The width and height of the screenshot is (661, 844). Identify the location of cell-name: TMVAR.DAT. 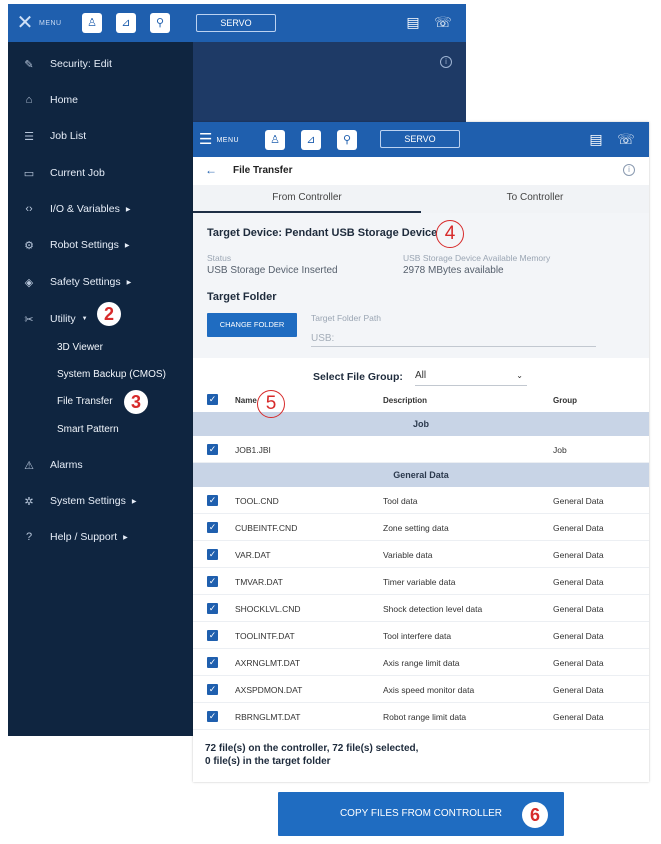
(259, 582).